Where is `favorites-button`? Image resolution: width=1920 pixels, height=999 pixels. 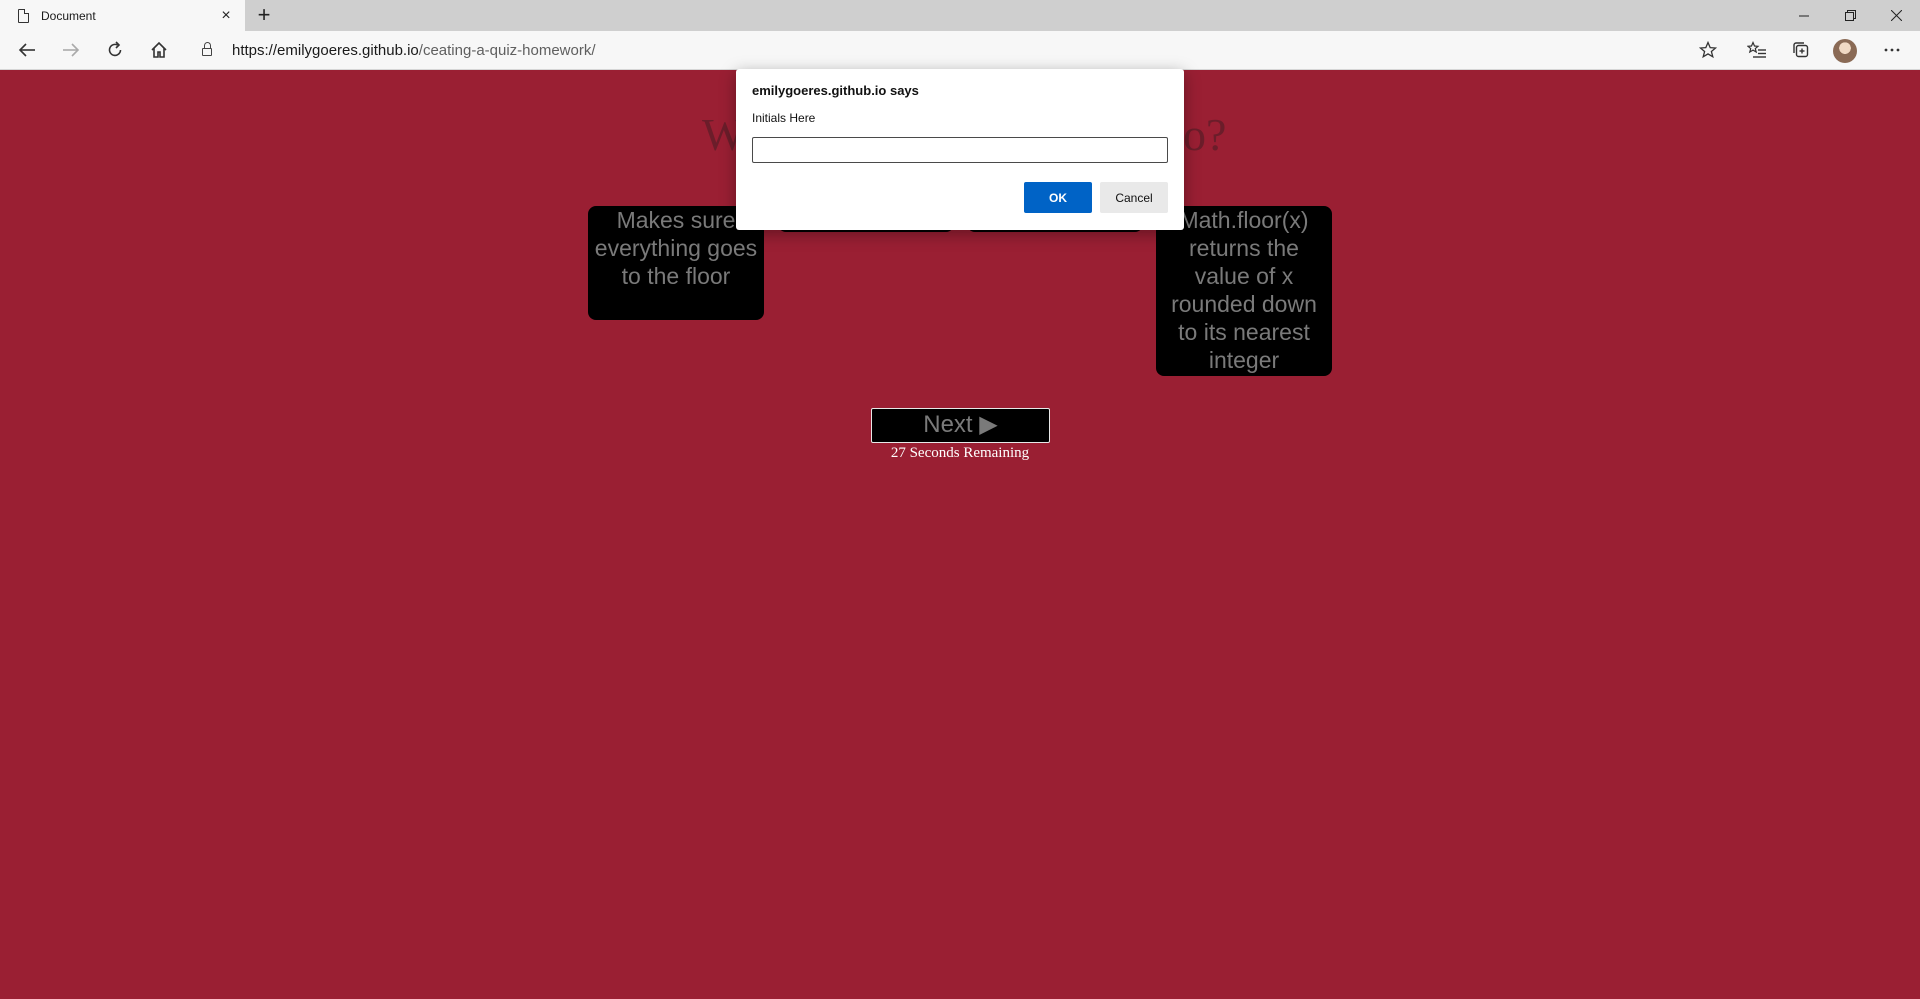 favorites-button is located at coordinates (1757, 50).